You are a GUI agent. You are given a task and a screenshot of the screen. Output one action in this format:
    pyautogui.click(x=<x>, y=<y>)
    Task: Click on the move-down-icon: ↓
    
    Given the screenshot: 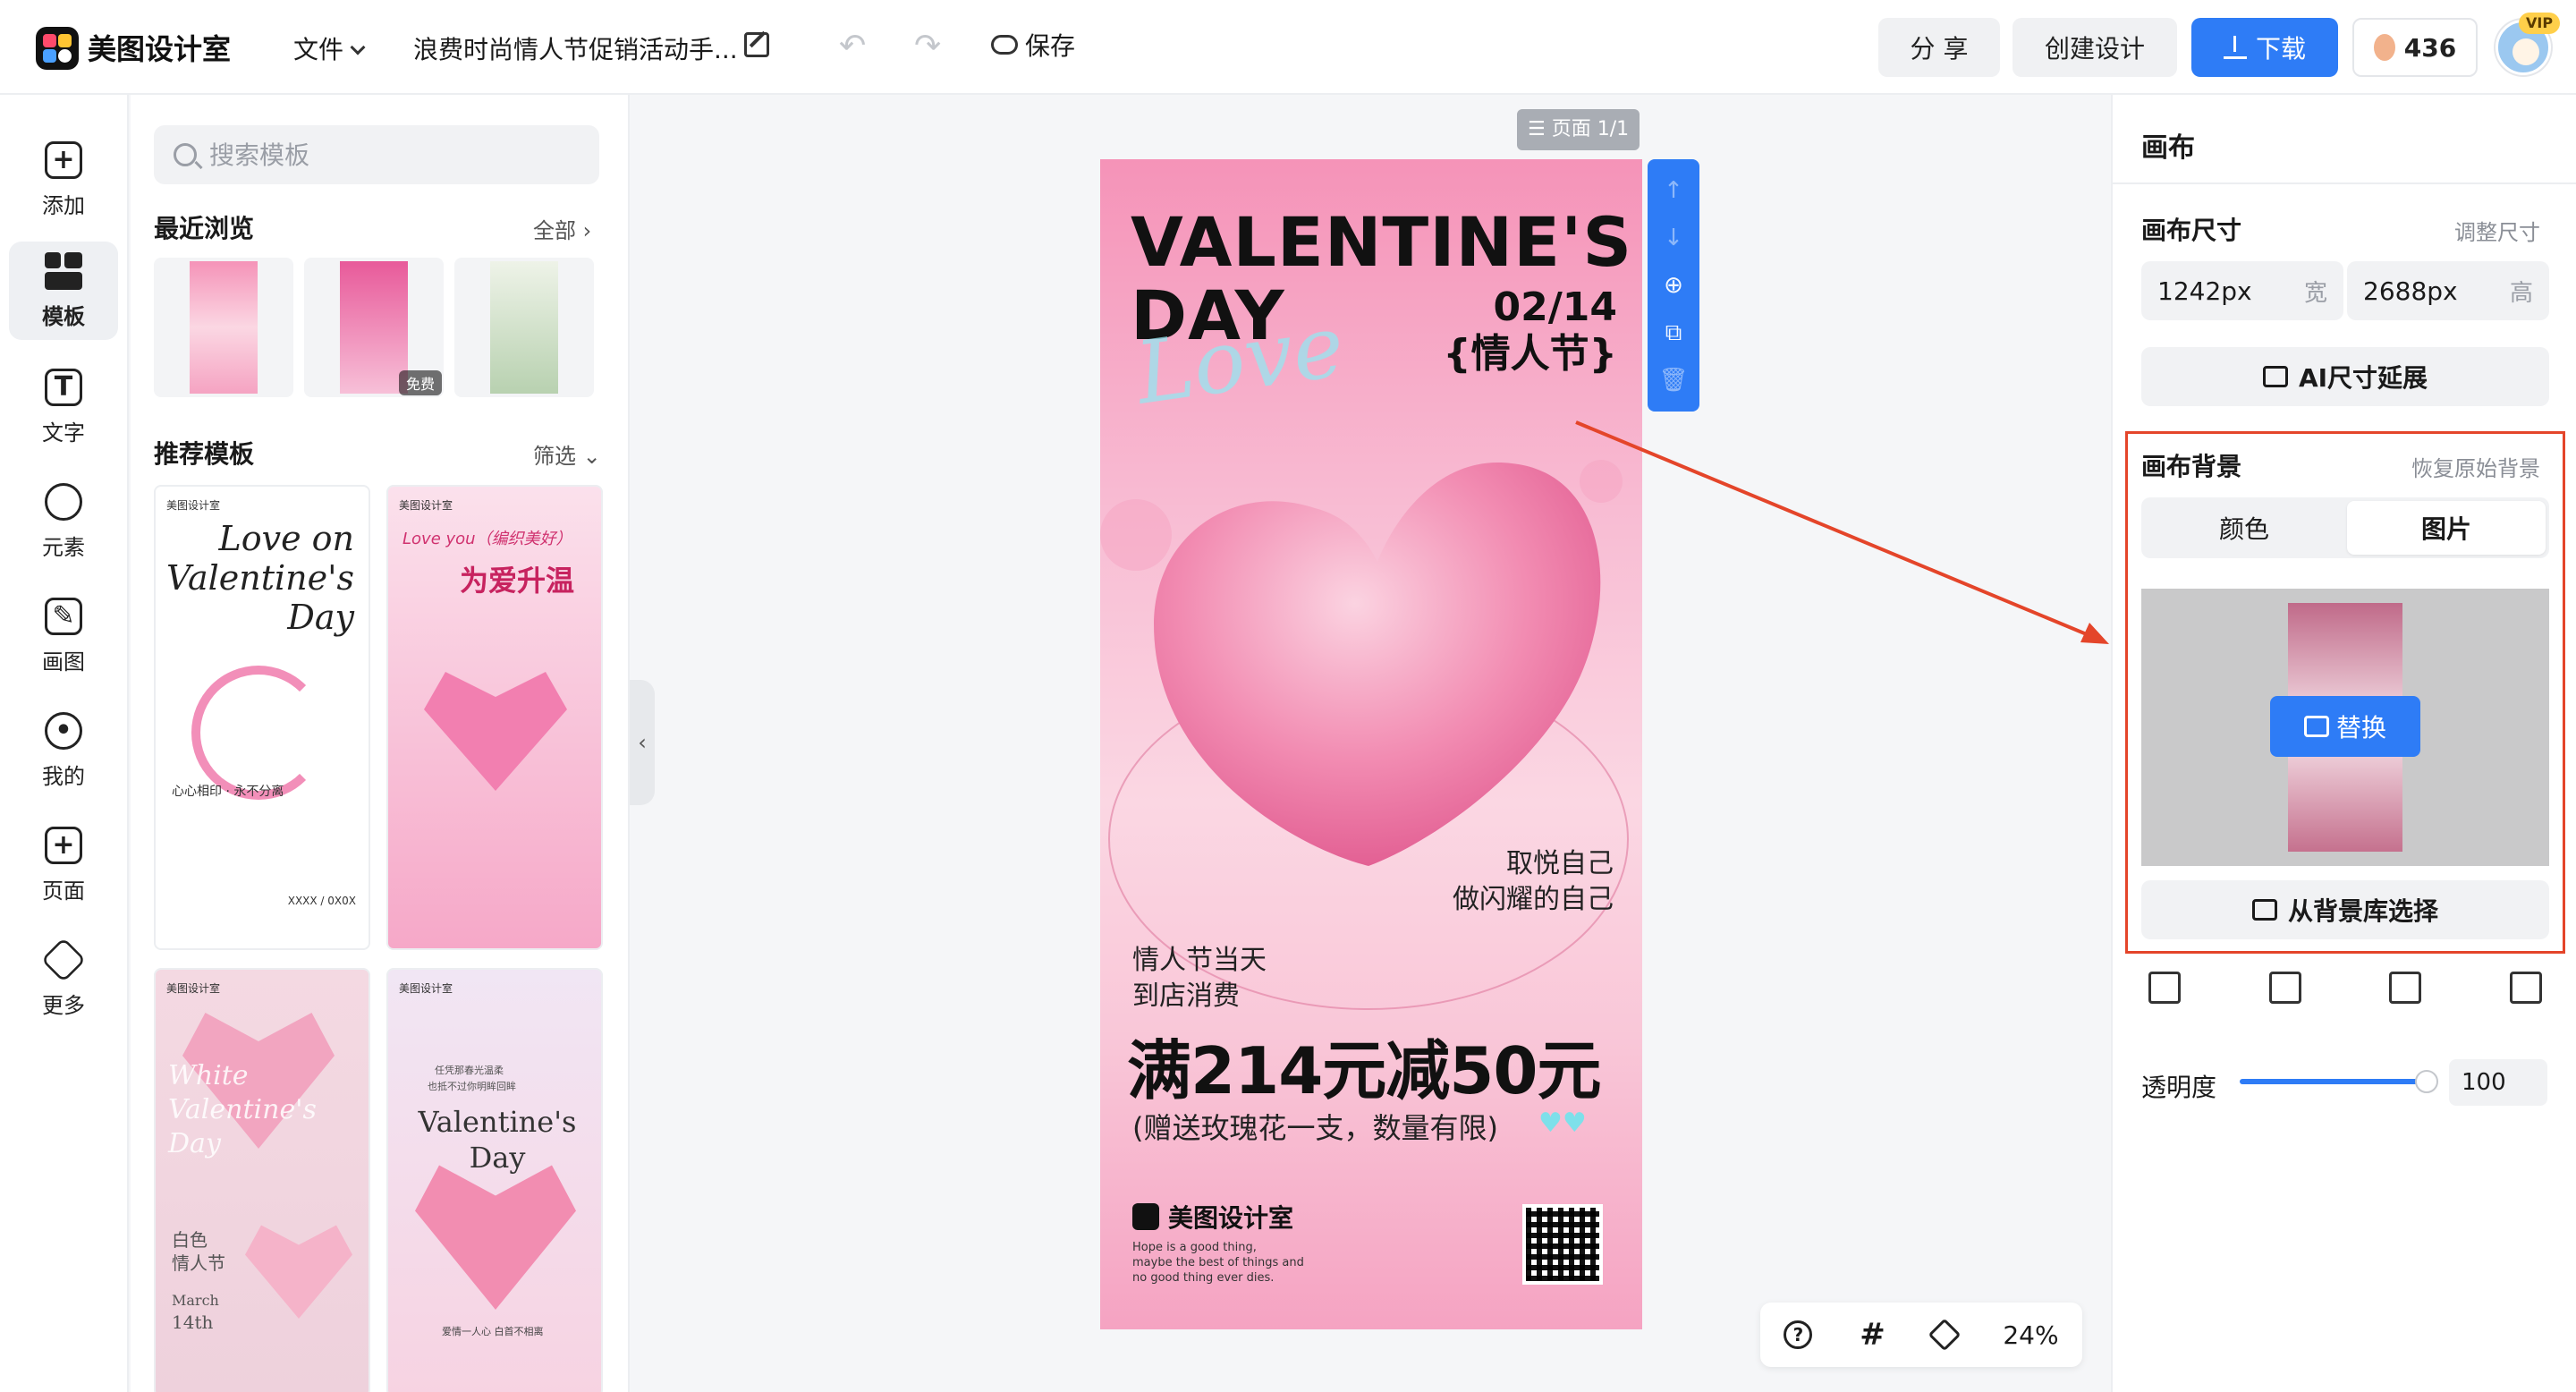 What is the action you would take?
    pyautogui.click(x=1673, y=238)
    